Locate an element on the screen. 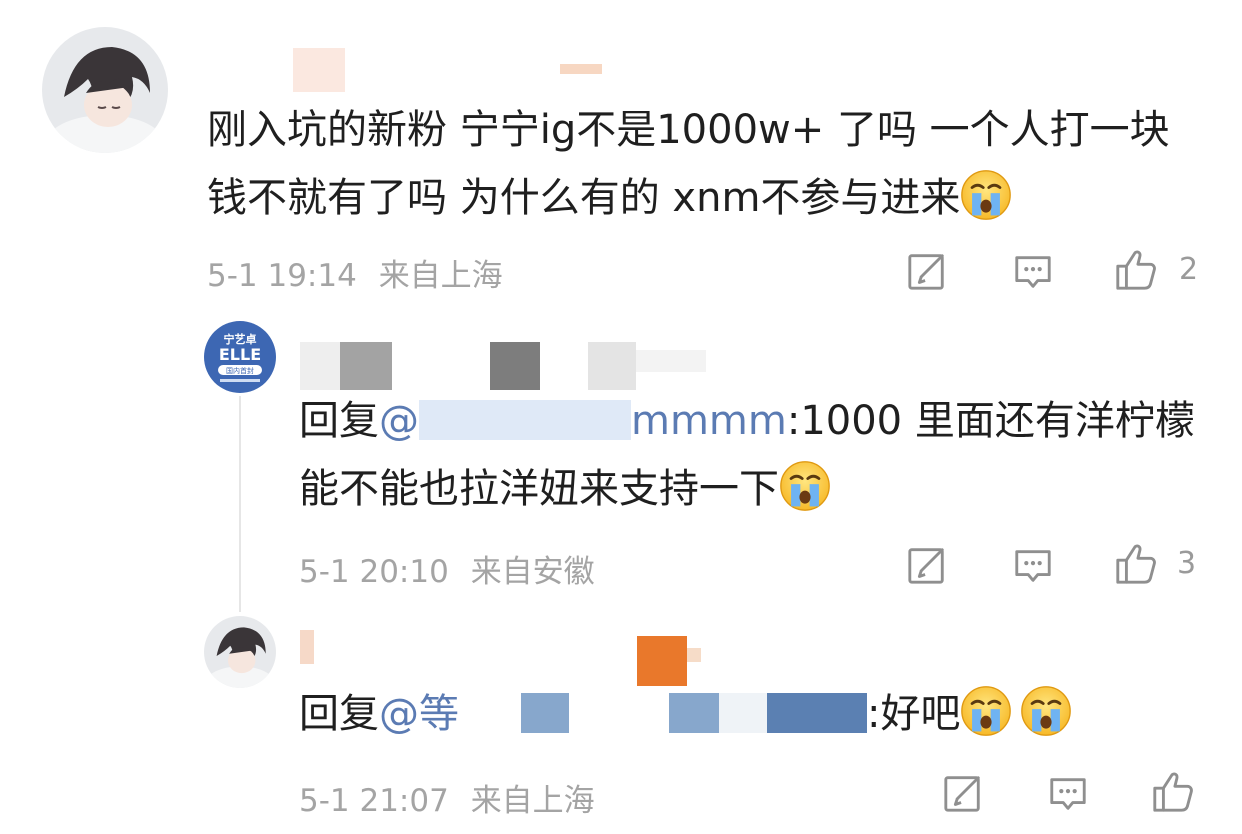 The height and width of the screenshot is (834, 1242). reply-time: 5-1 20:10 is located at coordinates (374, 572).